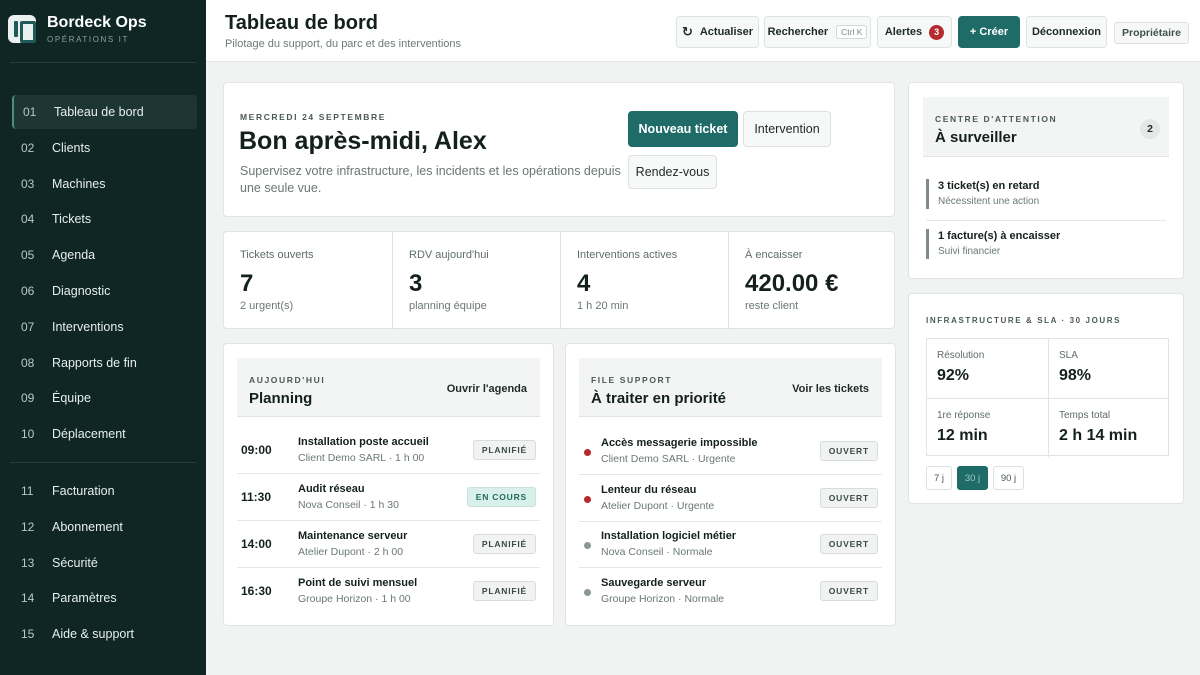 The width and height of the screenshot is (1200, 675). What do you see at coordinates (774, 255) in the screenshot?
I see `stat-label: À encaisser` at bounding box center [774, 255].